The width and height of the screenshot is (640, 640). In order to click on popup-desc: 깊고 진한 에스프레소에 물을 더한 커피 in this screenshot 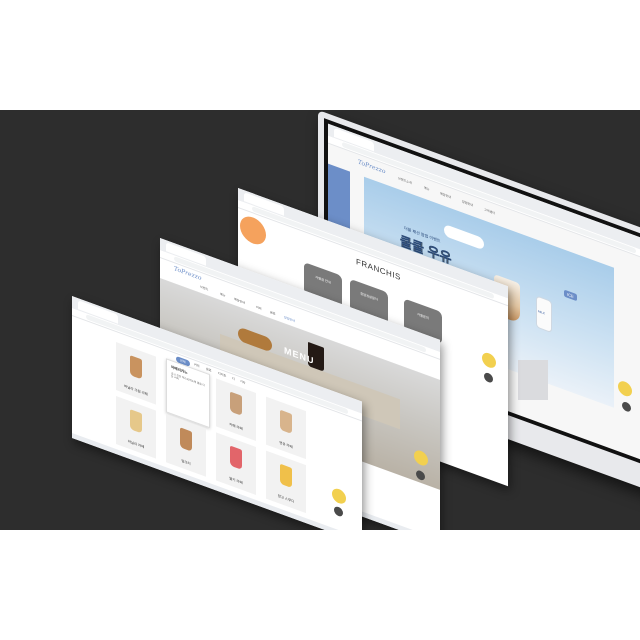, I will do `click(188, 380)`.